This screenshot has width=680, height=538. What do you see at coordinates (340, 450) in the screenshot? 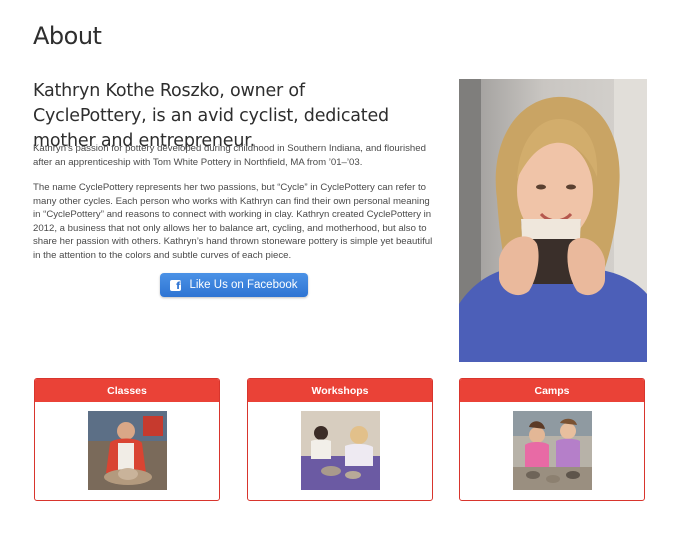
I see `workshops-photo` at bounding box center [340, 450].